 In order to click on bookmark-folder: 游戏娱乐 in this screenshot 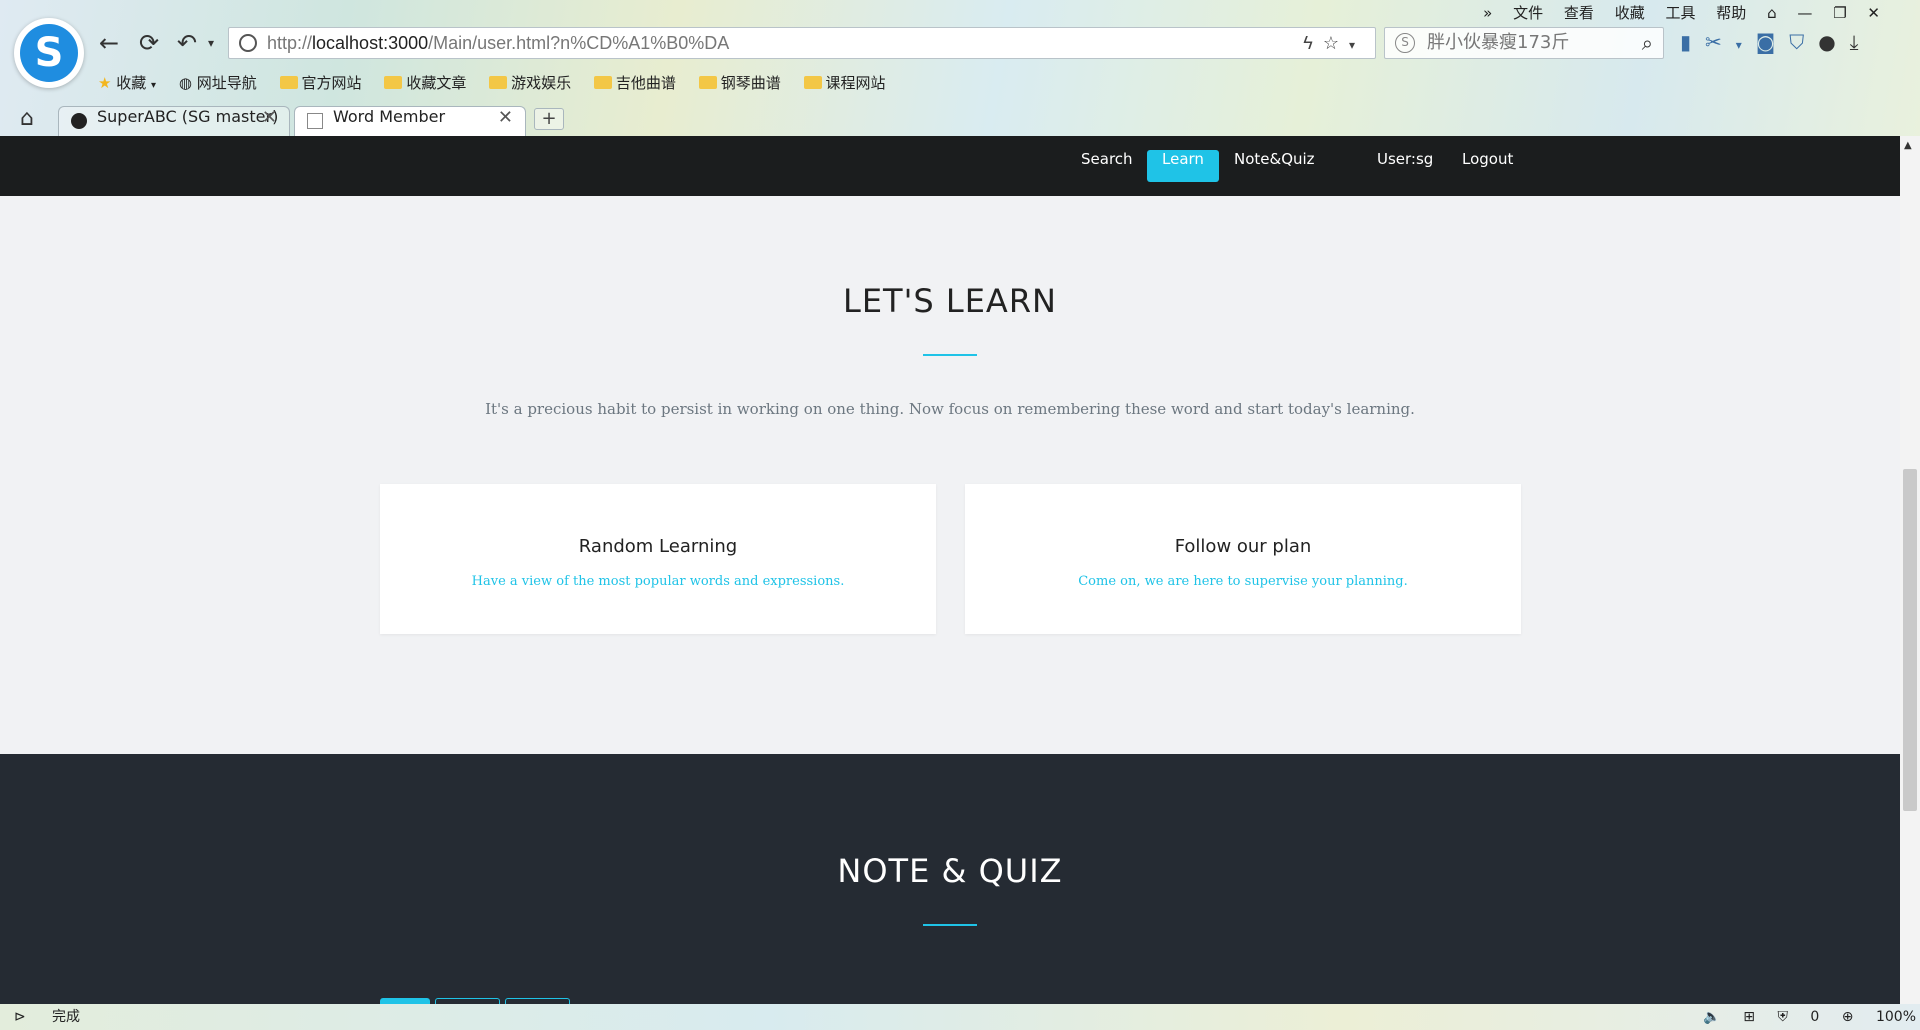, I will do `click(530, 82)`.